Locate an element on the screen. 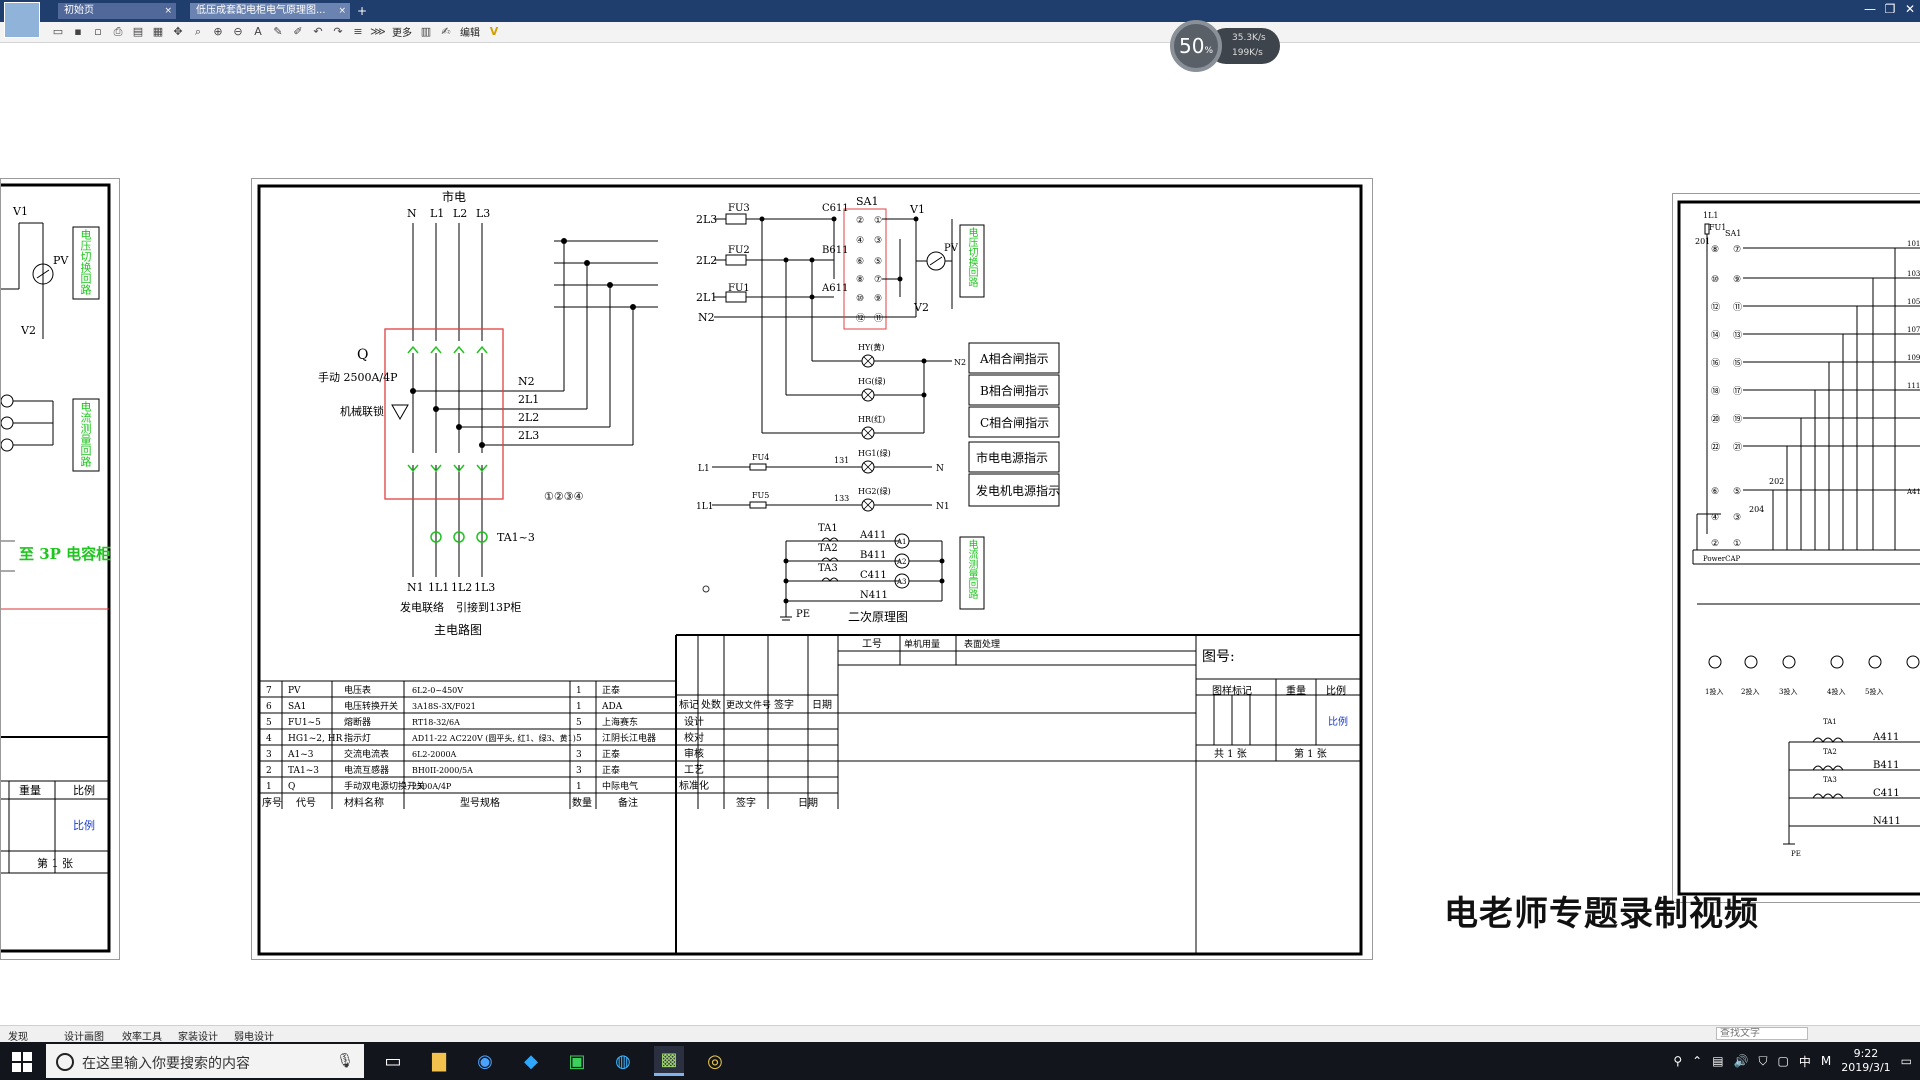 The width and height of the screenshot is (1920, 1080). browser-icon: ◉ is located at coordinates (485, 1061).